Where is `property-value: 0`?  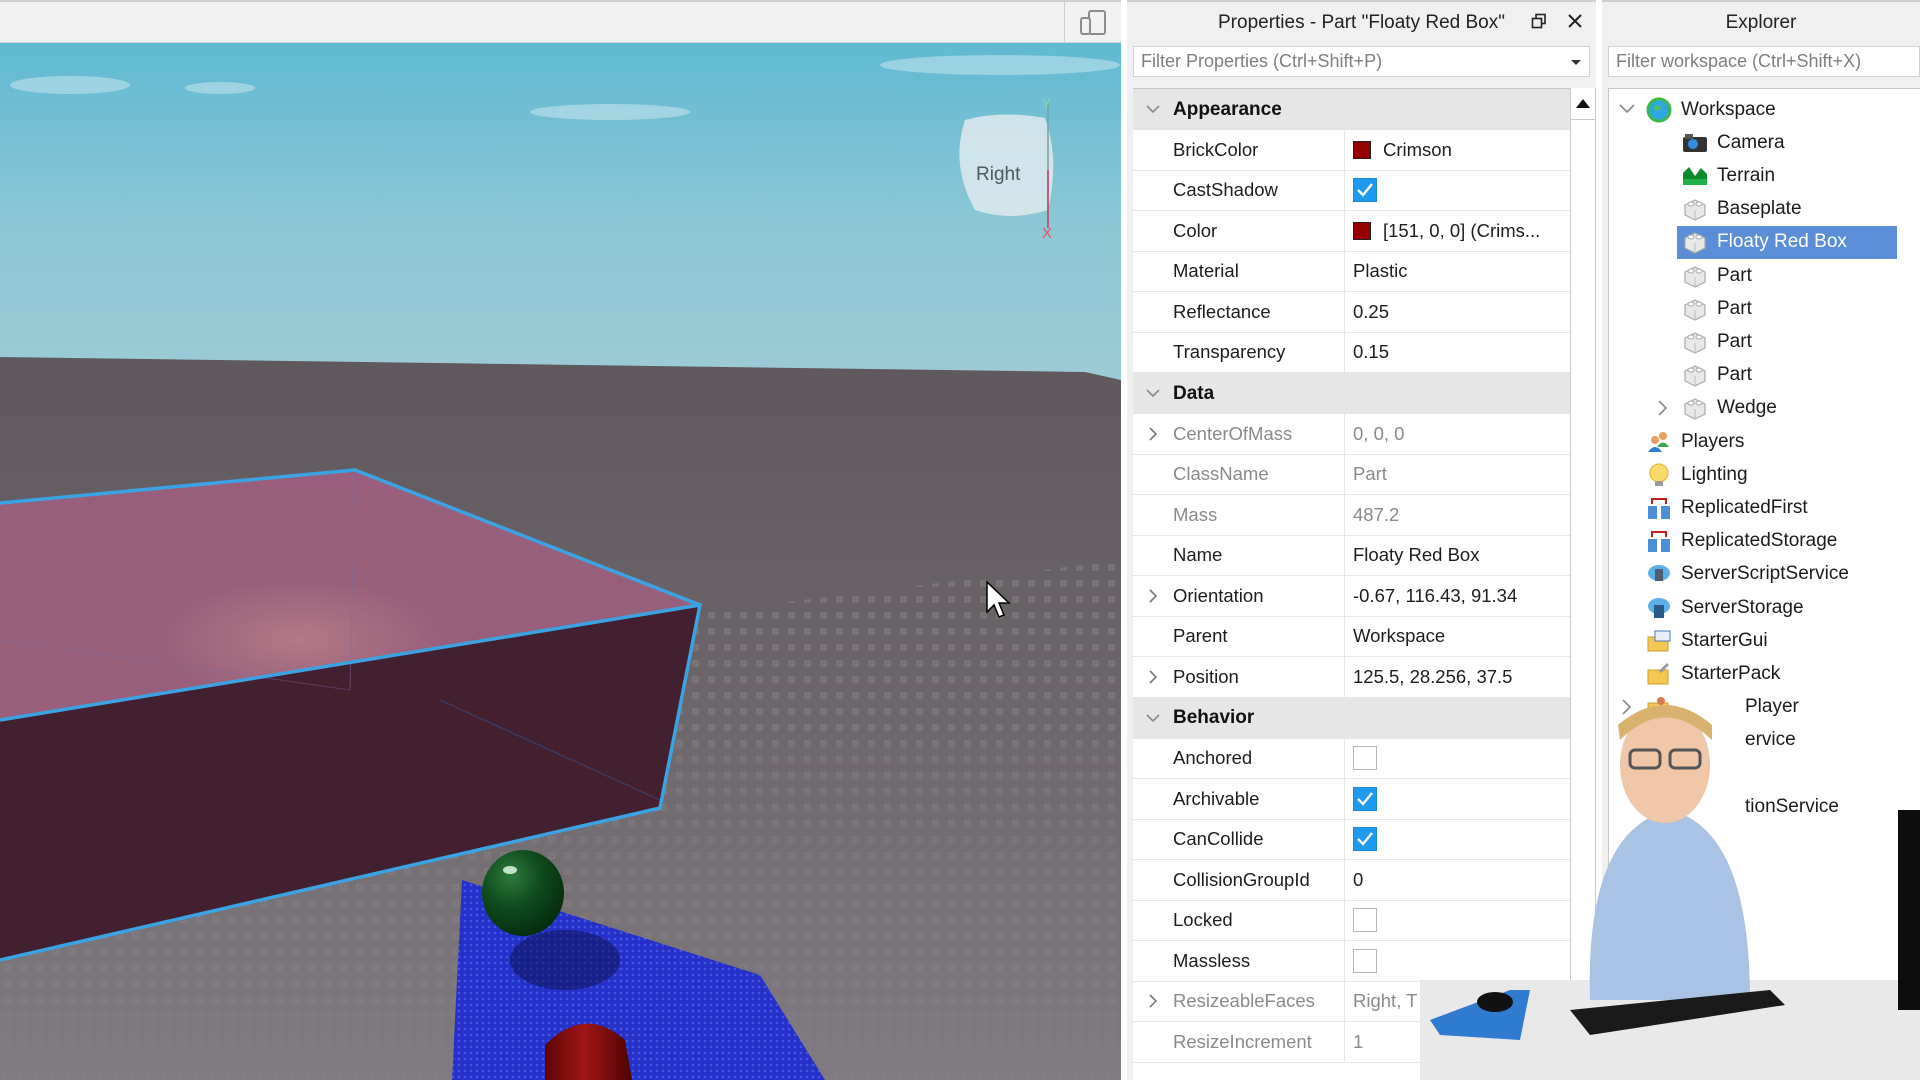 property-value: 0 is located at coordinates (1358, 880).